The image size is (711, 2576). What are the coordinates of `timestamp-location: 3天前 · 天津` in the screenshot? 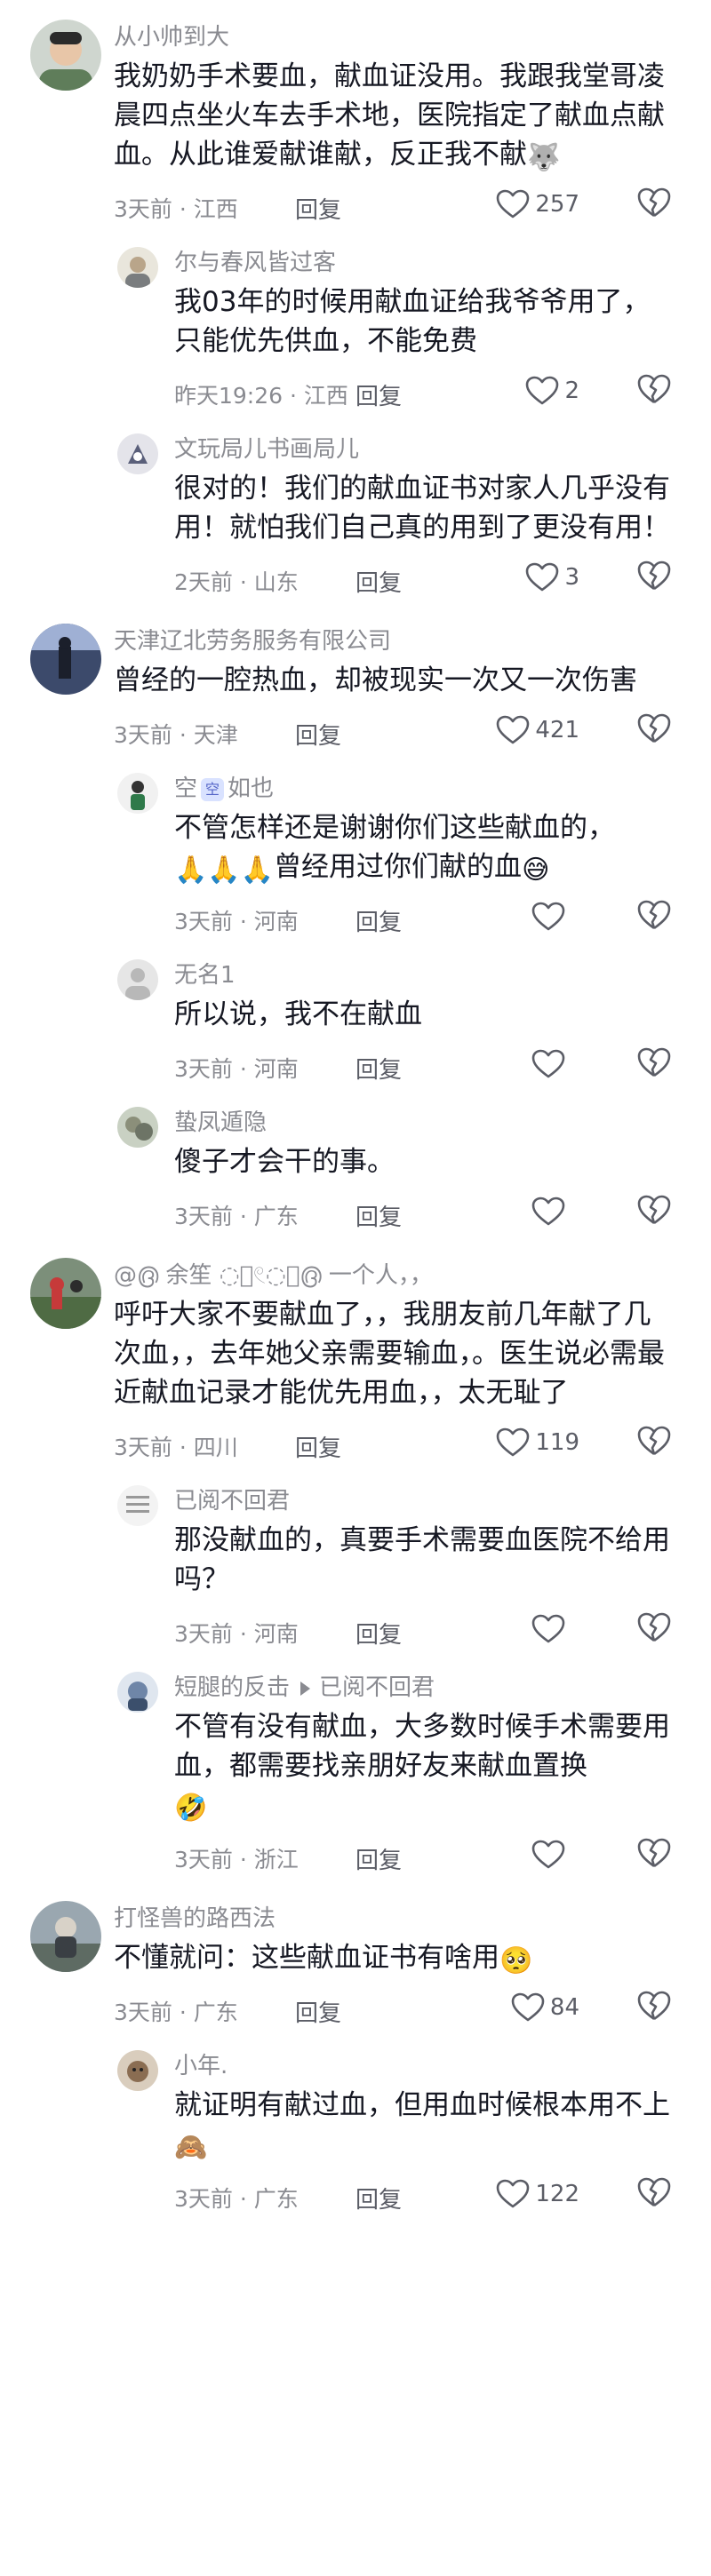 It's located at (176, 735).